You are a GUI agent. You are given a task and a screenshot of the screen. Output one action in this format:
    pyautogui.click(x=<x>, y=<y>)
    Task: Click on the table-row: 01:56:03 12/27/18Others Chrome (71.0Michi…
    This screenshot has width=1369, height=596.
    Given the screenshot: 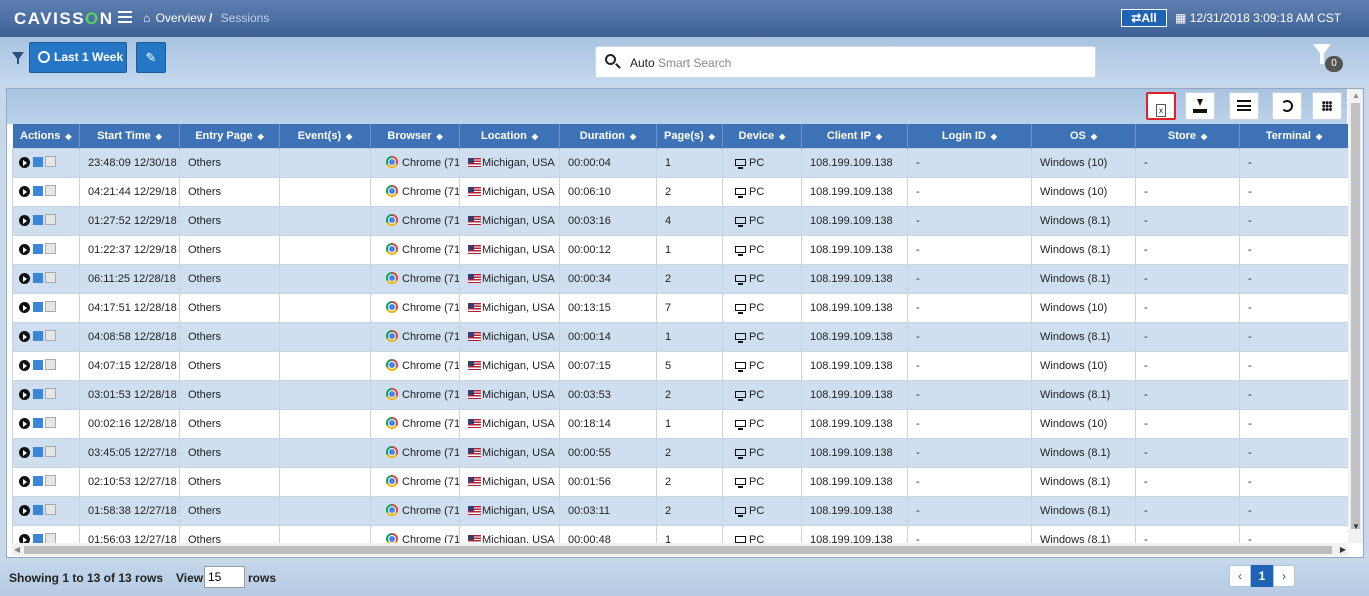 What is the action you would take?
    pyautogui.click(x=680, y=533)
    